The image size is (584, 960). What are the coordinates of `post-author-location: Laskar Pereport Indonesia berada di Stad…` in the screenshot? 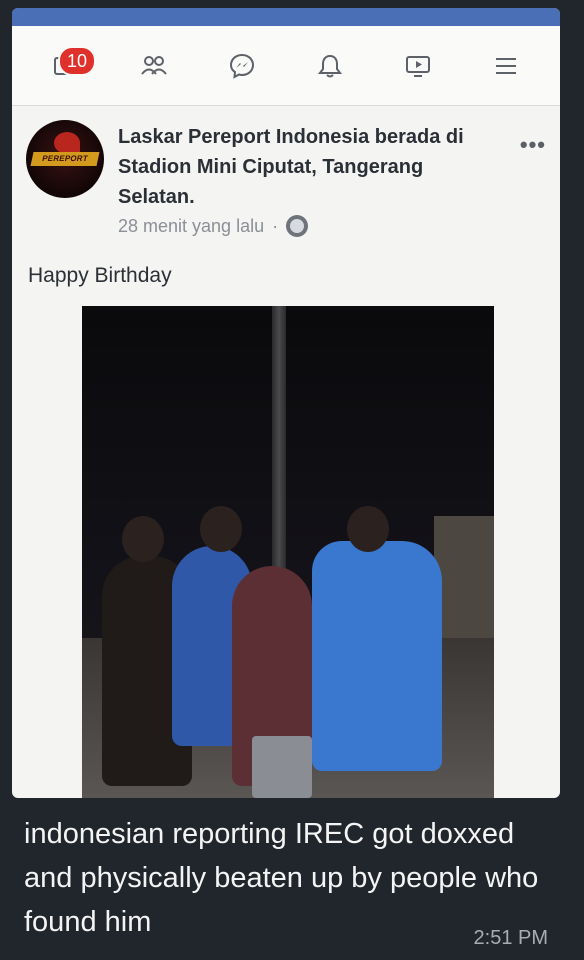 It's located at (308, 167).